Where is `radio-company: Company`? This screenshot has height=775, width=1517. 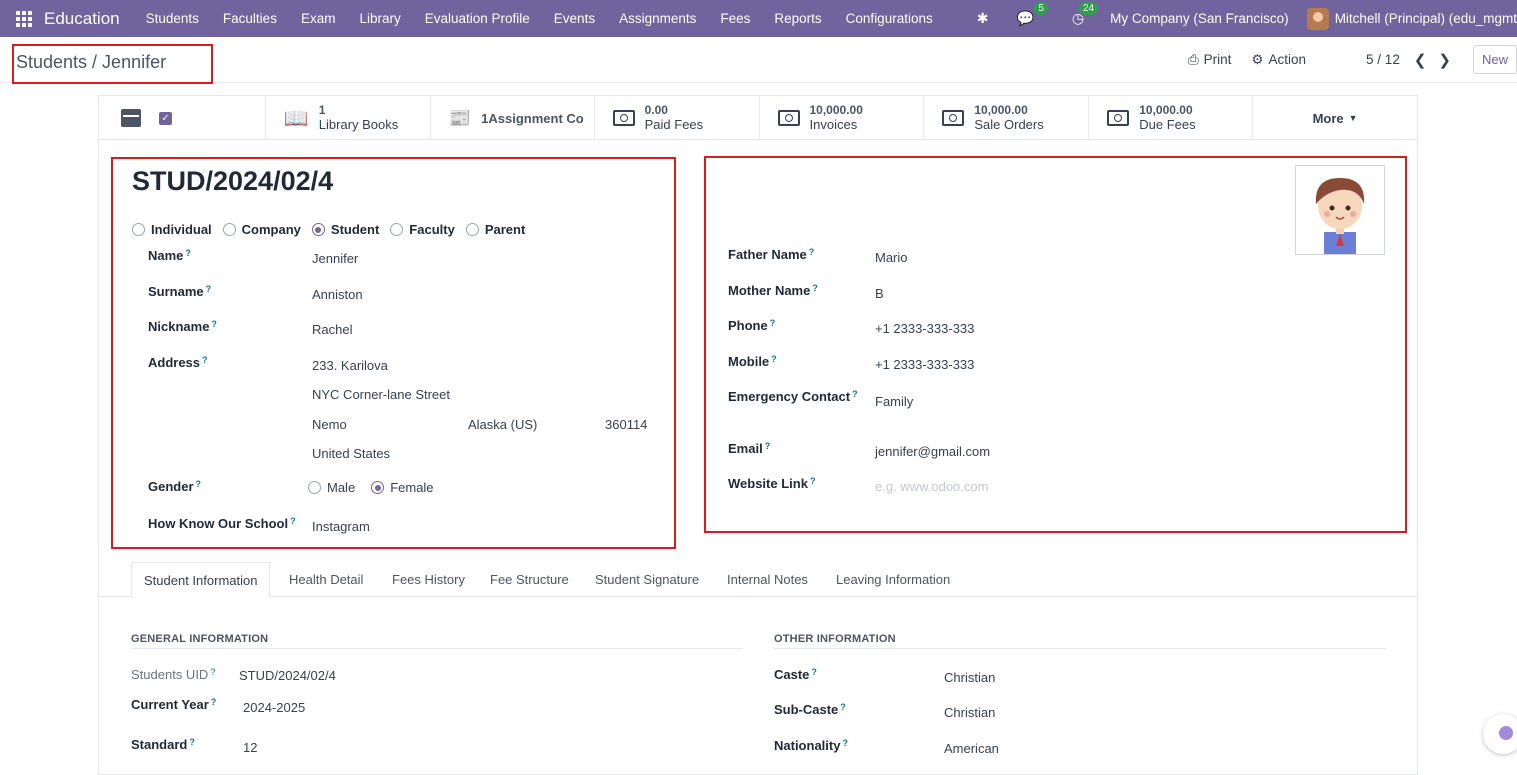
radio-company: Company is located at coordinates (261, 229).